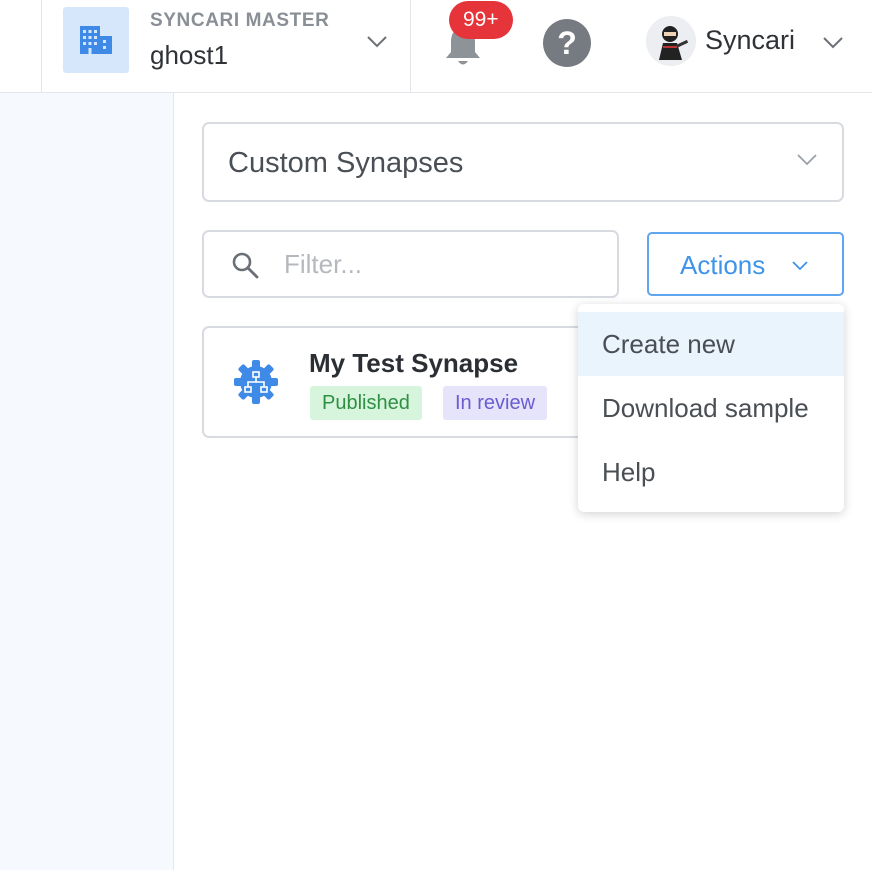 The image size is (872, 870). I want to click on org-switcher: SYNCARI MASTER ghost1, so click(226, 46).